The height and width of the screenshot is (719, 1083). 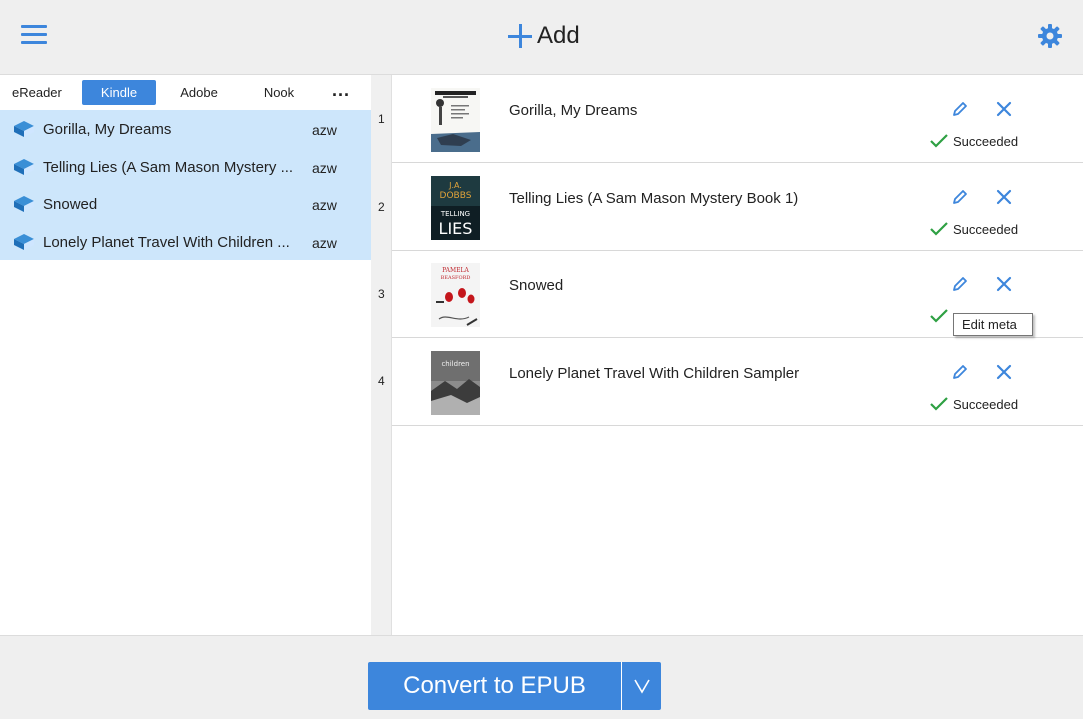 What do you see at coordinates (520, 36) in the screenshot?
I see `plus-icon` at bounding box center [520, 36].